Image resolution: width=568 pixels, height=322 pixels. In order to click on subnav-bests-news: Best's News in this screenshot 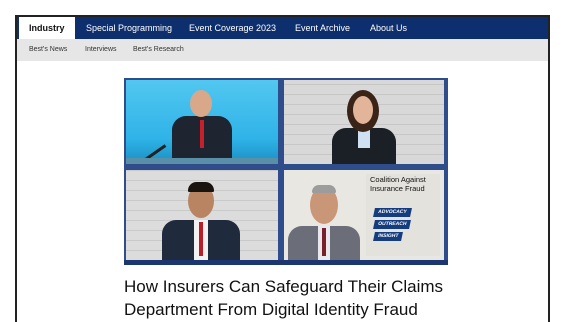, I will do `click(48, 50)`.